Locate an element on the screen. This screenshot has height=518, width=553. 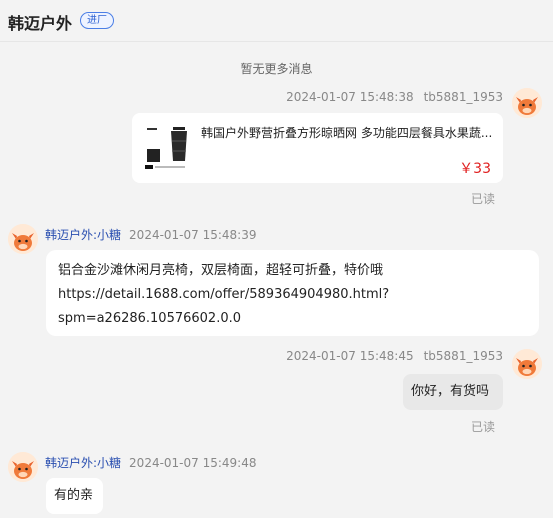
message-bubble: 有的亲 is located at coordinates (74, 496).